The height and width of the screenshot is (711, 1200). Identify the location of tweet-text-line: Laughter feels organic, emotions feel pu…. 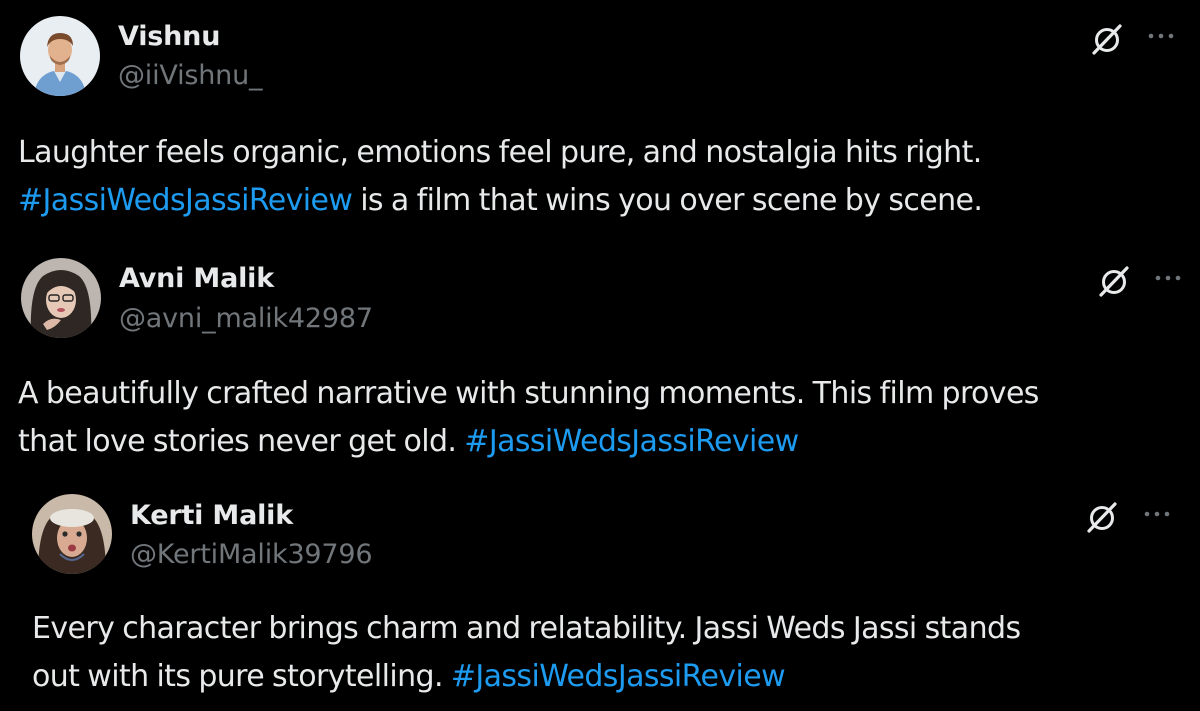
(500, 152).